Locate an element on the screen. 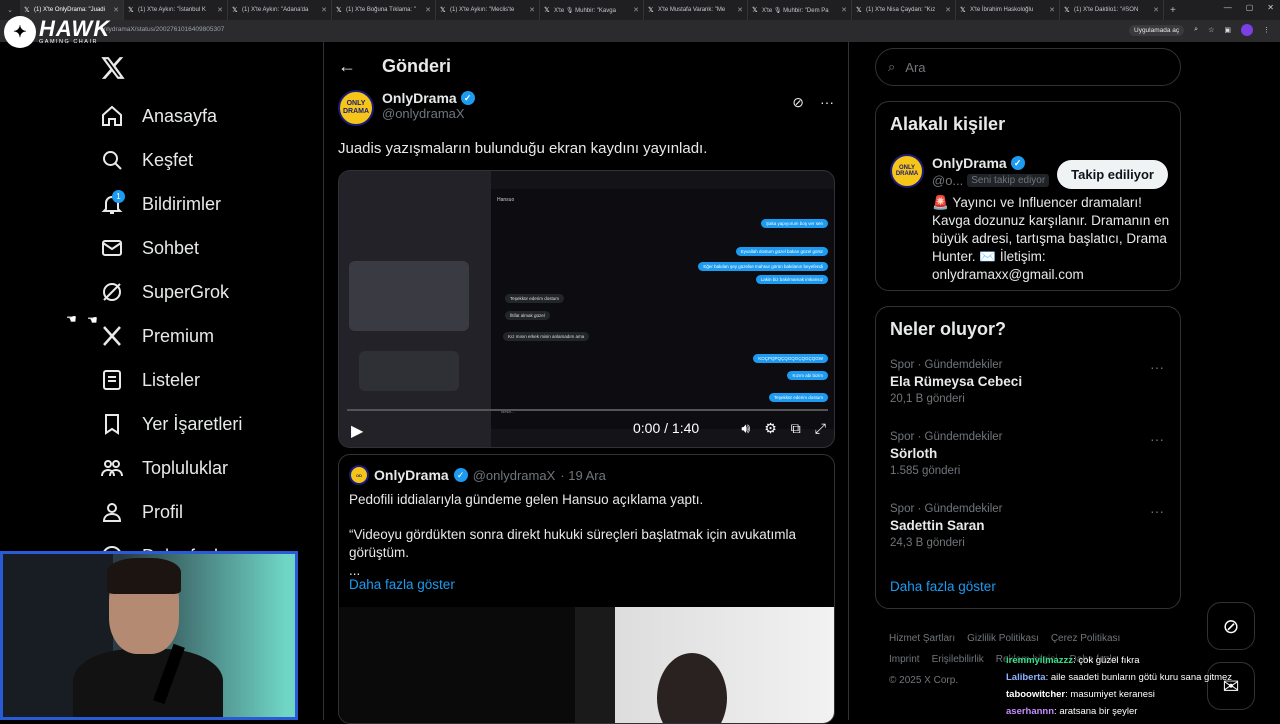 Image resolution: width=1280 pixels, height=724 pixels. browser-tab: 𝕏 X'te 🎙 Muhbir: "Kavga ✕ is located at coordinates (592, 10).